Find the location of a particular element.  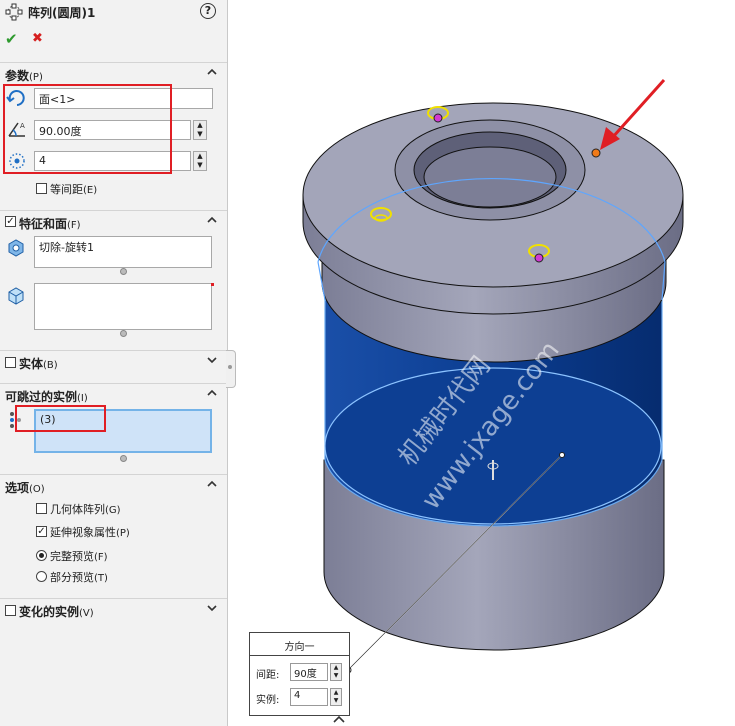

varied-checkbox is located at coordinates (10, 610).